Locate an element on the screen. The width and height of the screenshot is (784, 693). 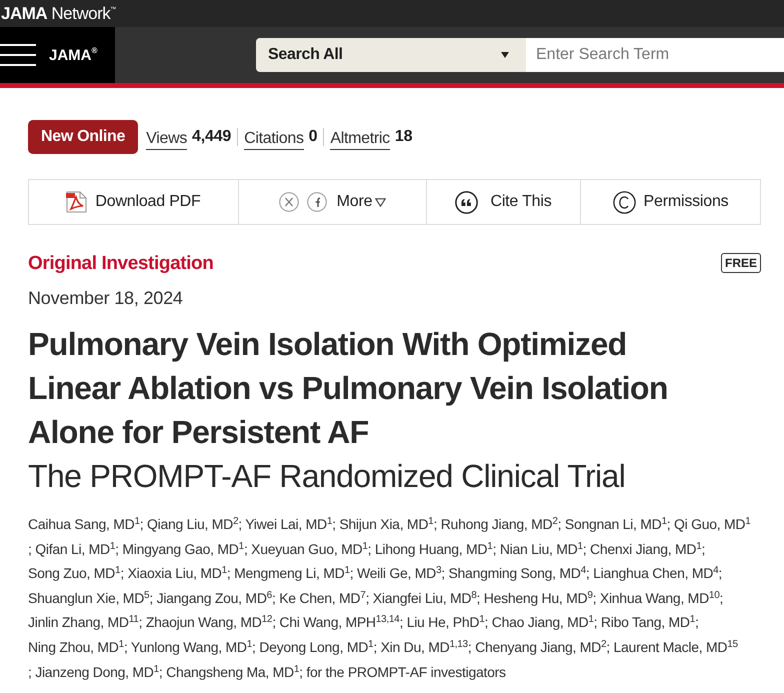
metric-count: 4,449 is located at coordinates (212, 137).